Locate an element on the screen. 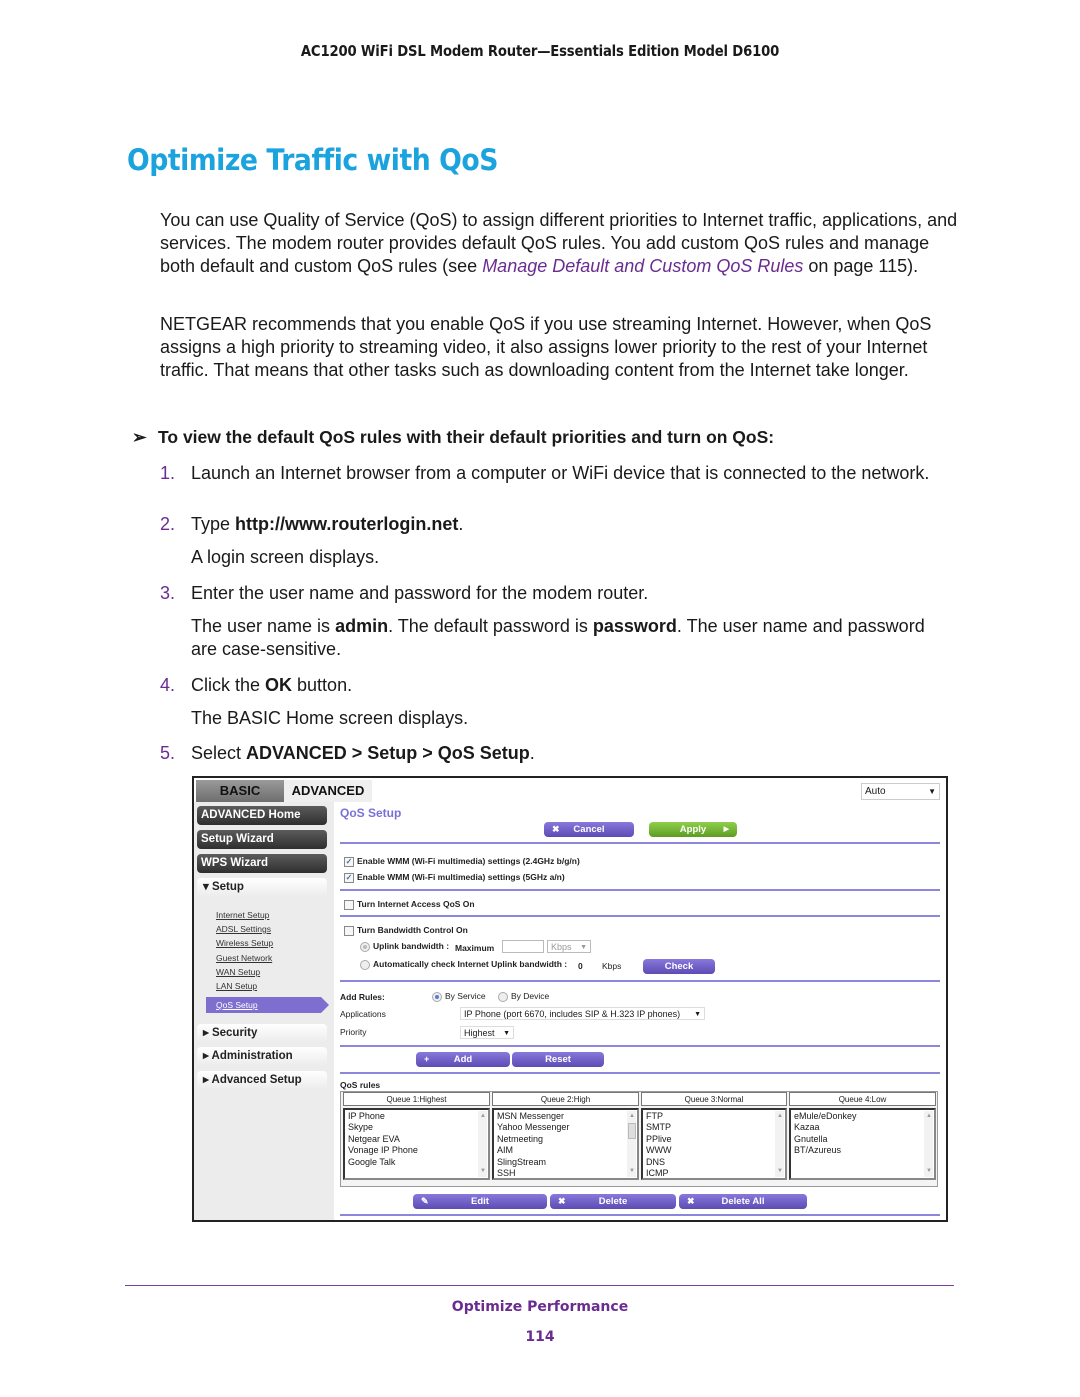  sidebar-subitem-qos-setup: QoS Setup is located at coordinates (267, 1005).